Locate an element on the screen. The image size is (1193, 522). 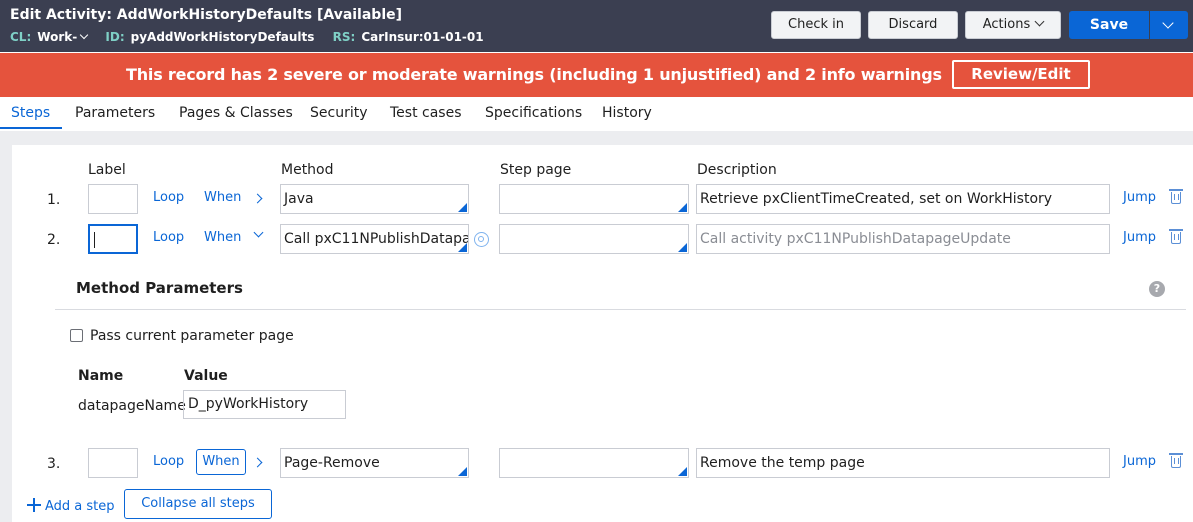
plus-icon is located at coordinates (34, 505).